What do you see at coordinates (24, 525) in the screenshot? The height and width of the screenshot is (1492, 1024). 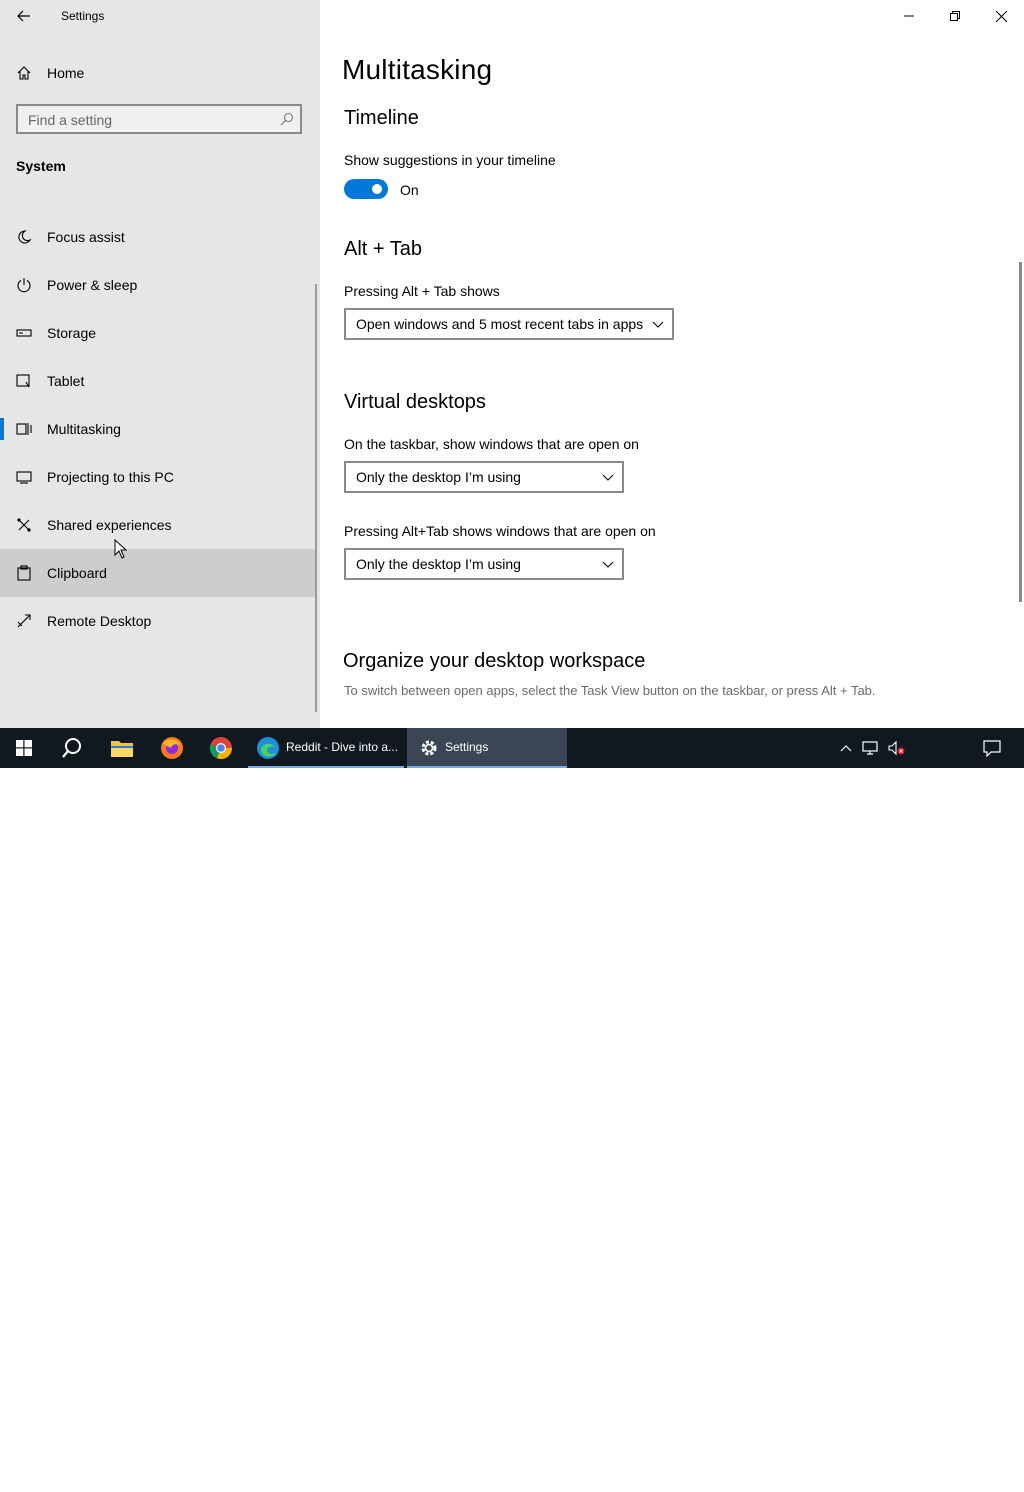 I see `shared-experiences-icon` at bounding box center [24, 525].